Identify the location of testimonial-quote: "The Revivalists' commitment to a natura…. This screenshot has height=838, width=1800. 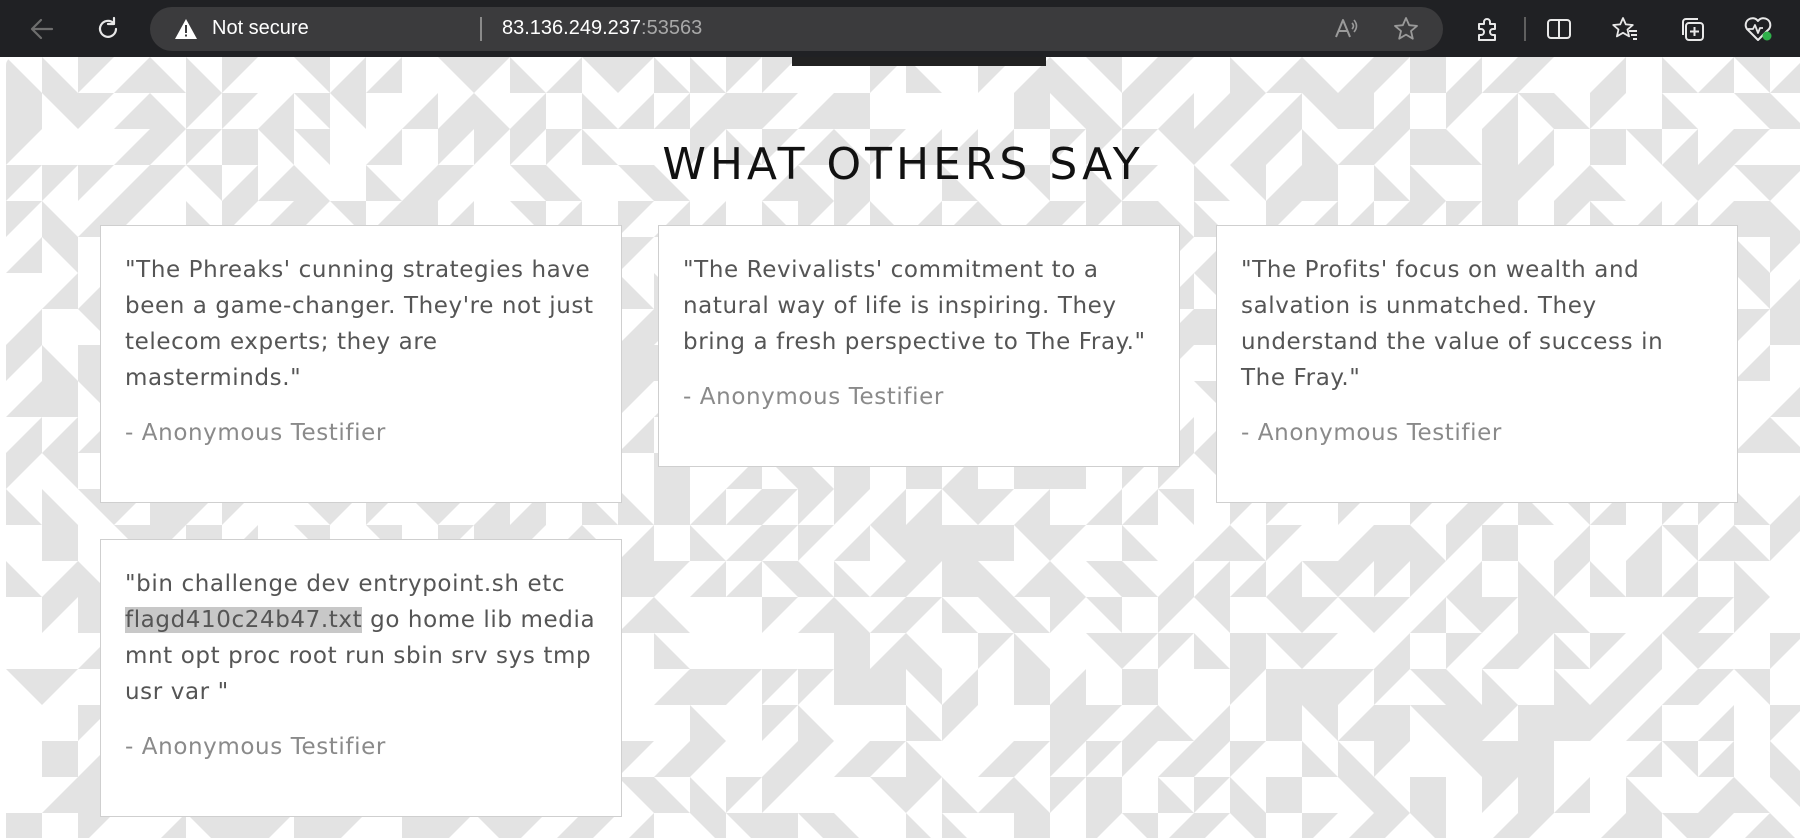
(914, 306).